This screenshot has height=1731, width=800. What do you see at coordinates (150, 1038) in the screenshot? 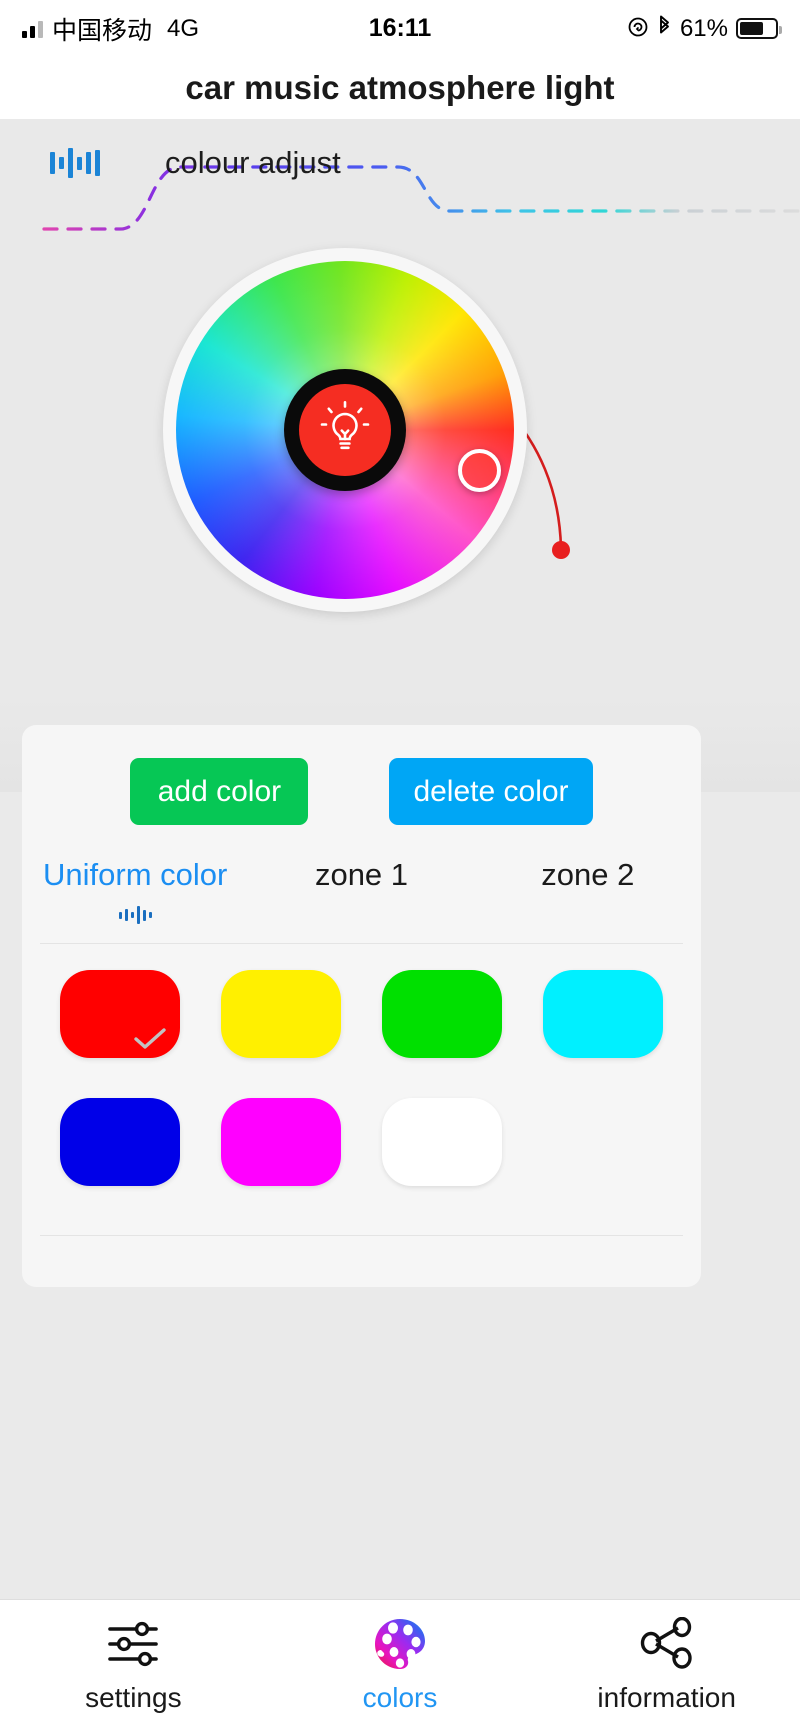
I see `check-icon` at bounding box center [150, 1038].